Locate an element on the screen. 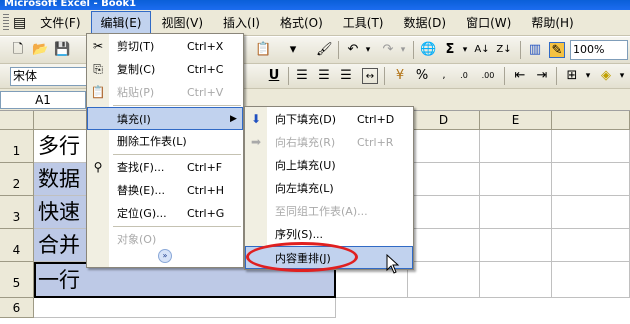 The height and width of the screenshot is (324, 630). fill-down-item: ⬇ 向下填充(D) Ctrl+D is located at coordinates (329, 119).